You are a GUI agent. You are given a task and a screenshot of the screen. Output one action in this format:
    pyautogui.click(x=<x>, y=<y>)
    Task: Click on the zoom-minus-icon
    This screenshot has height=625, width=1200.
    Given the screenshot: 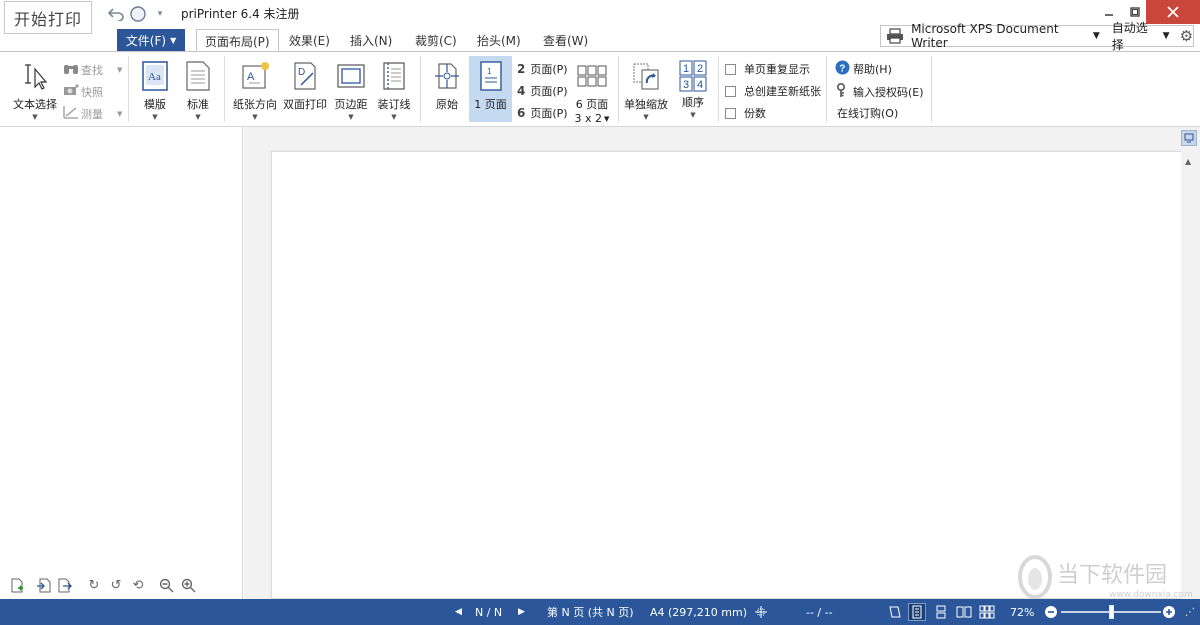 What is the action you would take?
    pyautogui.click(x=1051, y=612)
    